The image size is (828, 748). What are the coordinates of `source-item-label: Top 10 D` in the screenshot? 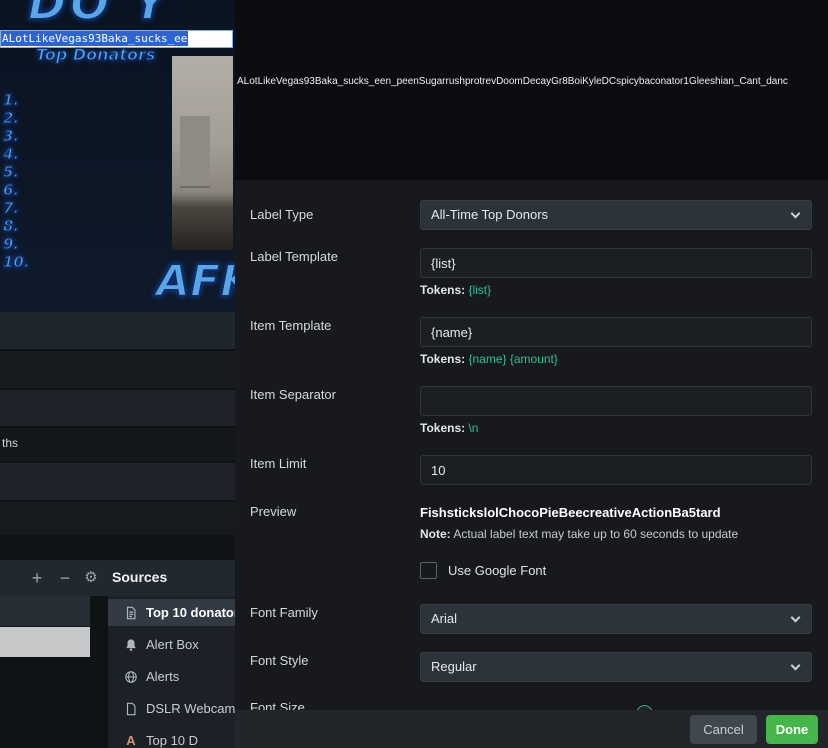 It's located at (172, 740).